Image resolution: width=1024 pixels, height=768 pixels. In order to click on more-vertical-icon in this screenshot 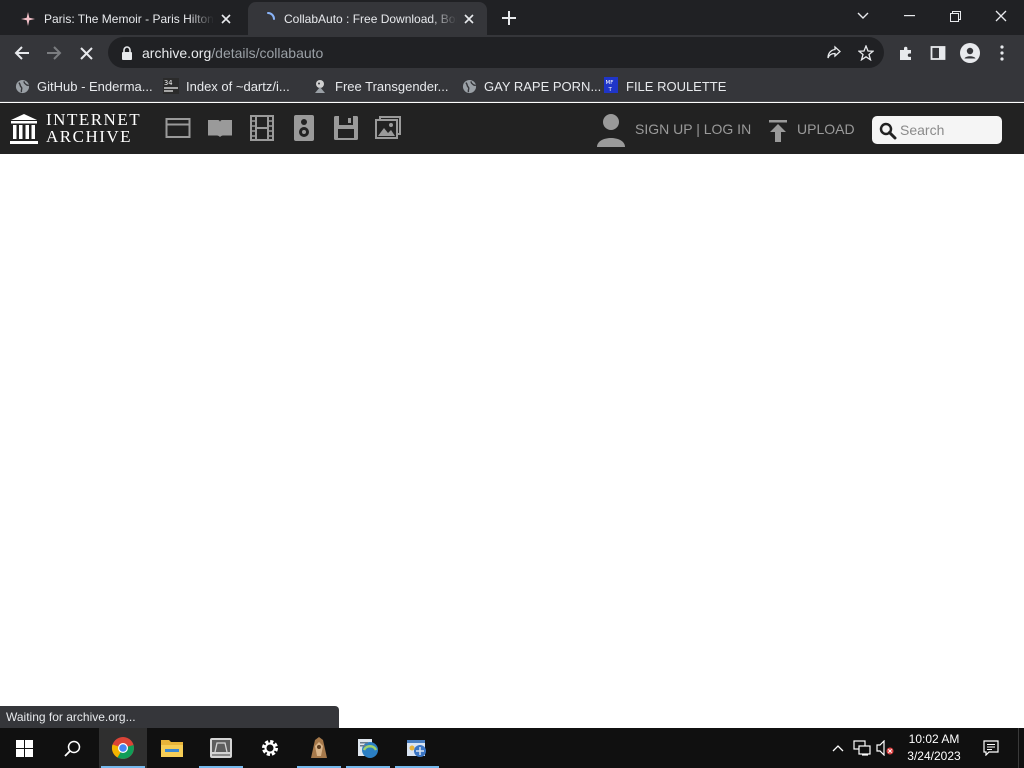, I will do `click(1002, 53)`.